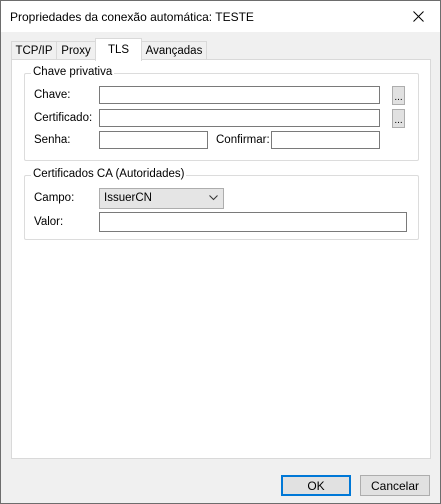 Image resolution: width=441 pixels, height=504 pixels. What do you see at coordinates (52, 140) in the screenshot?
I see `password-label: Senha:` at bounding box center [52, 140].